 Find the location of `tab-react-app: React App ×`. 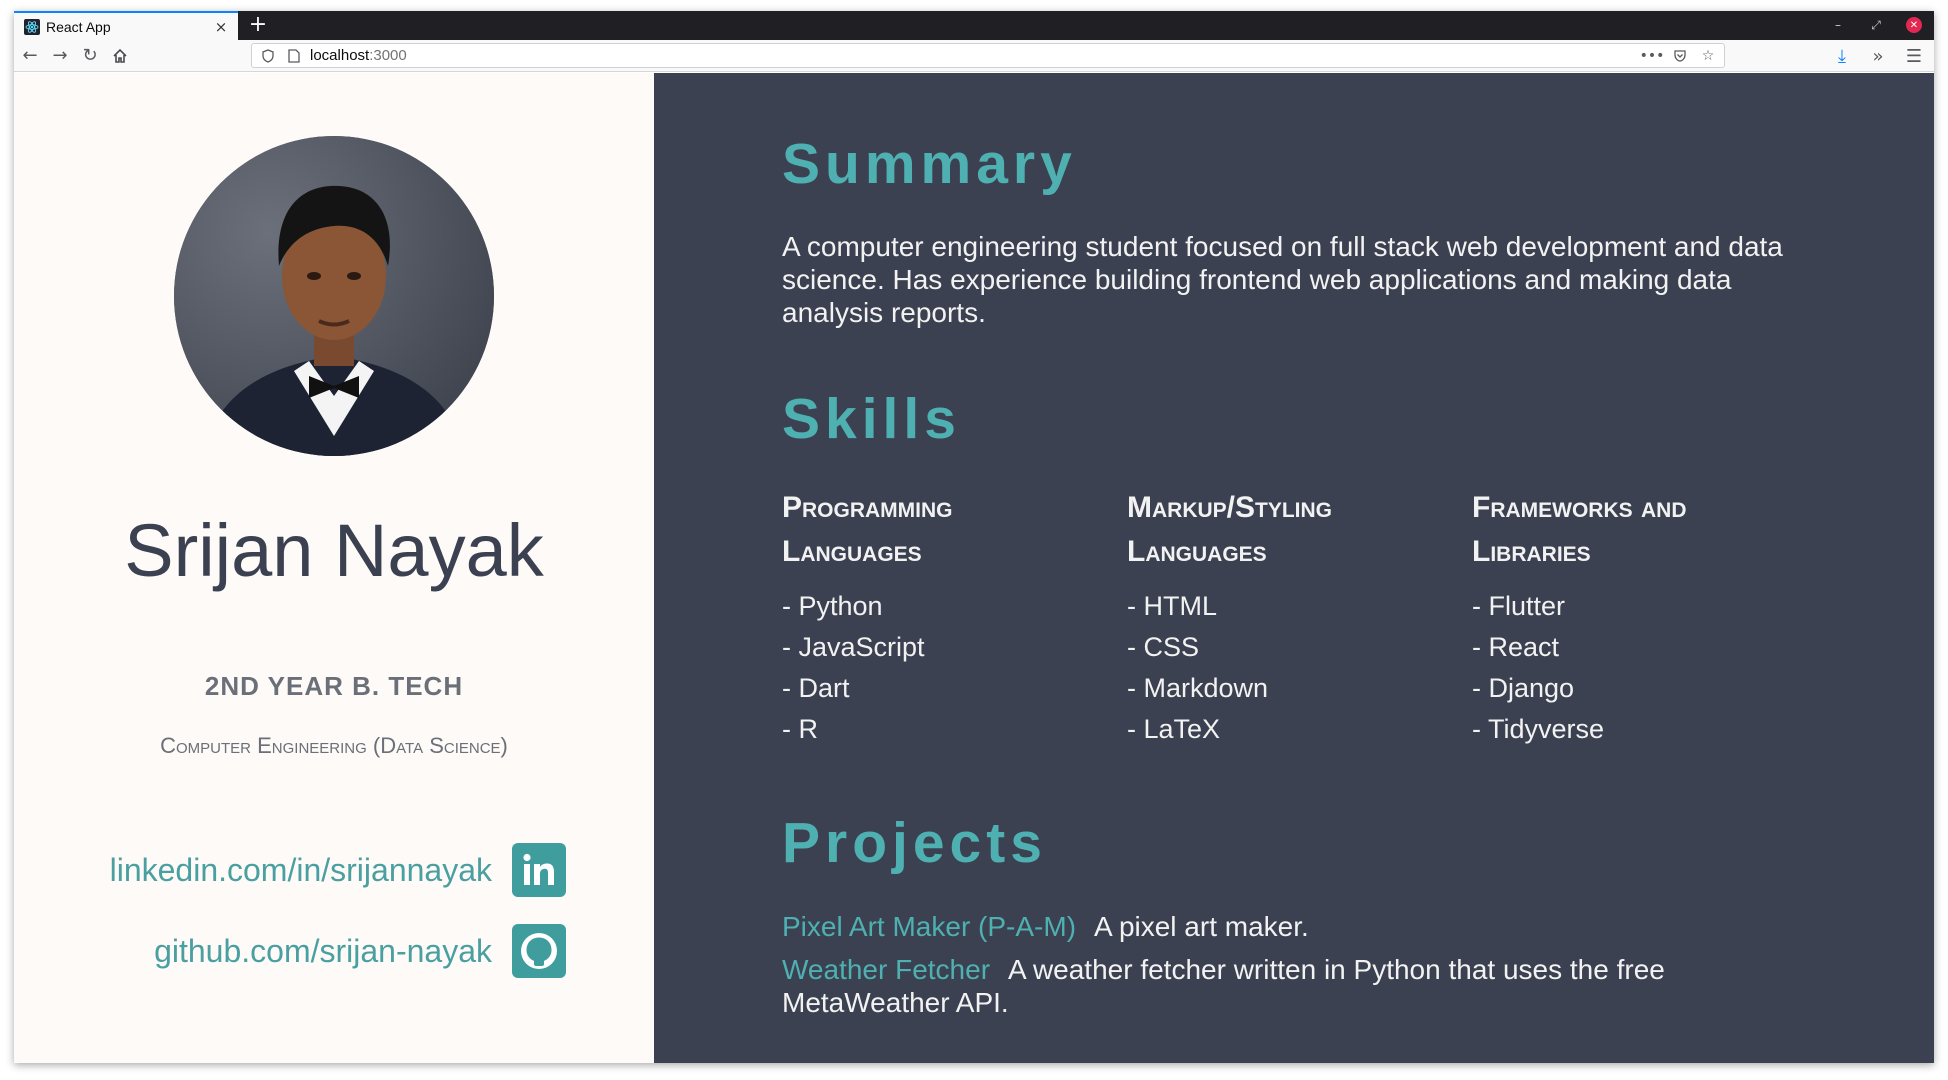

tab-react-app: React App × is located at coordinates (126, 25).